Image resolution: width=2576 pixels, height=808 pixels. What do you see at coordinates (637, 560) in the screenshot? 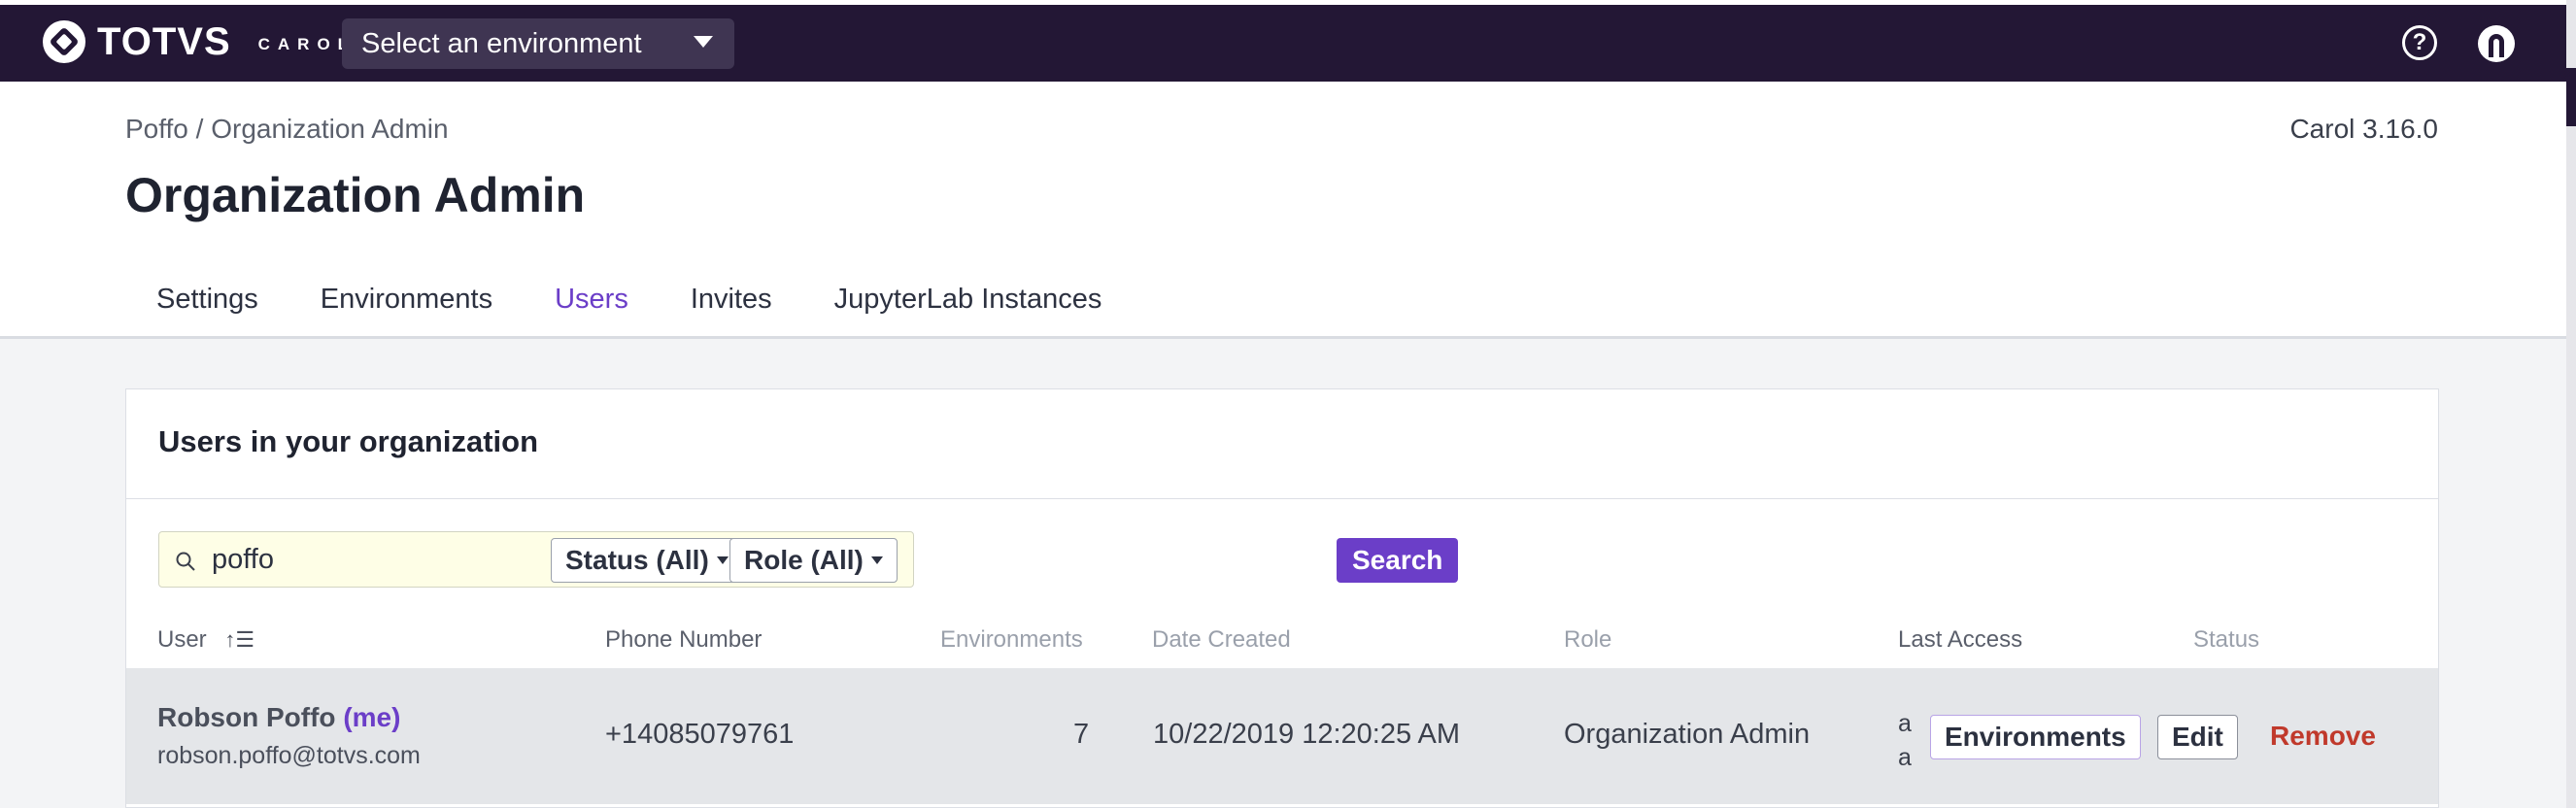
I see `status-filter-label: Status (All)` at bounding box center [637, 560].